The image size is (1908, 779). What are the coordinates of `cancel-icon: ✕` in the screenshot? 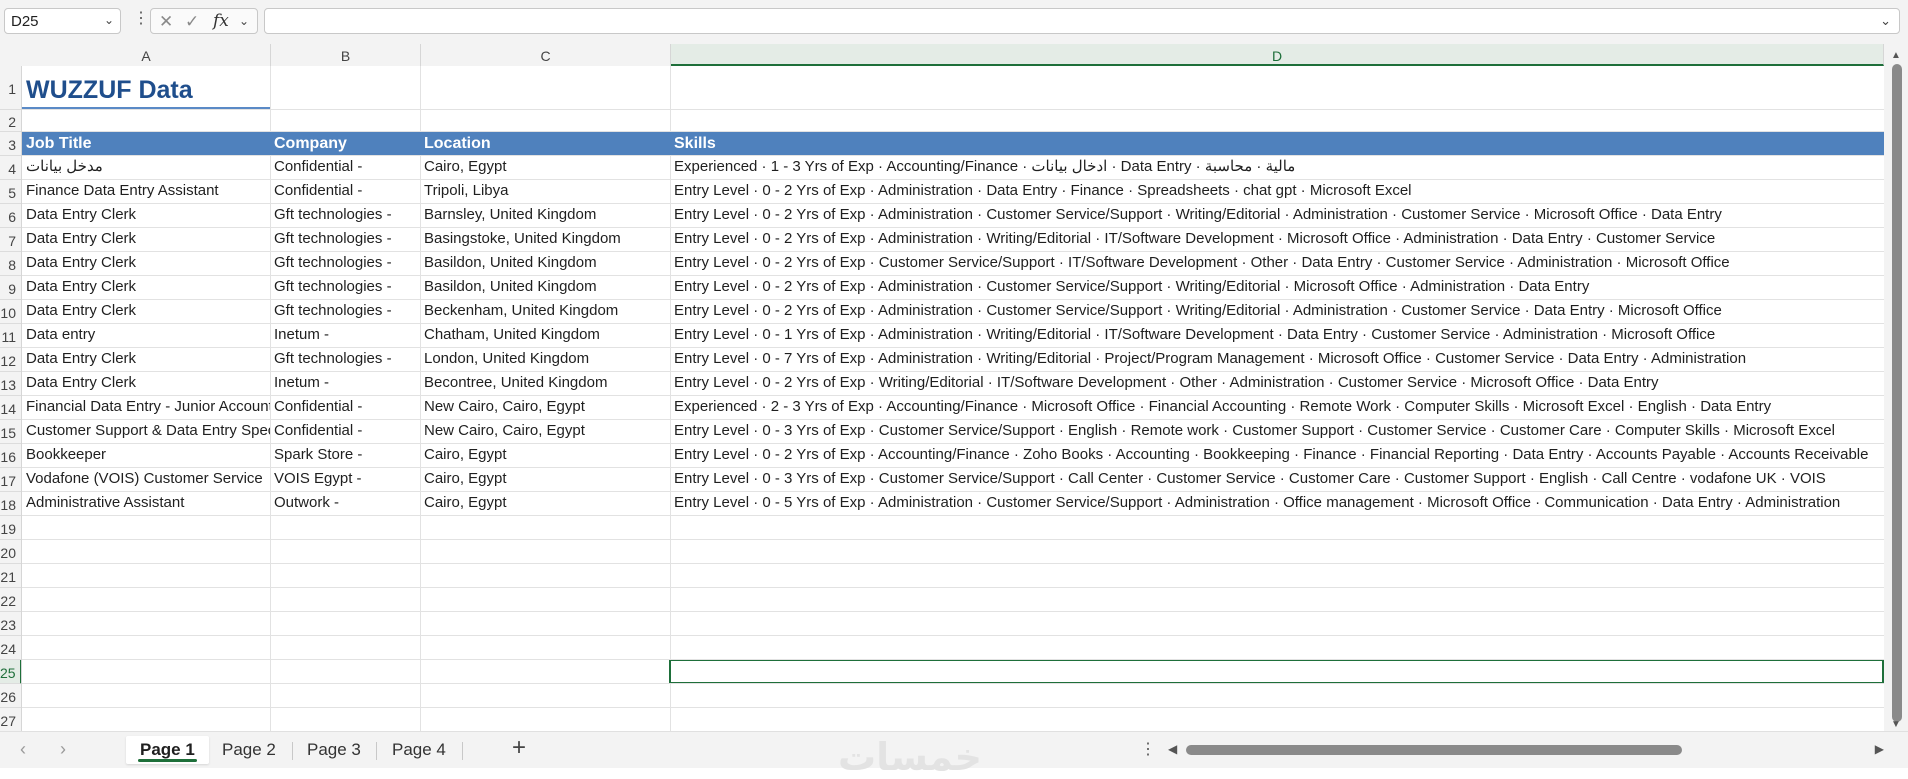 It's located at (166, 22).